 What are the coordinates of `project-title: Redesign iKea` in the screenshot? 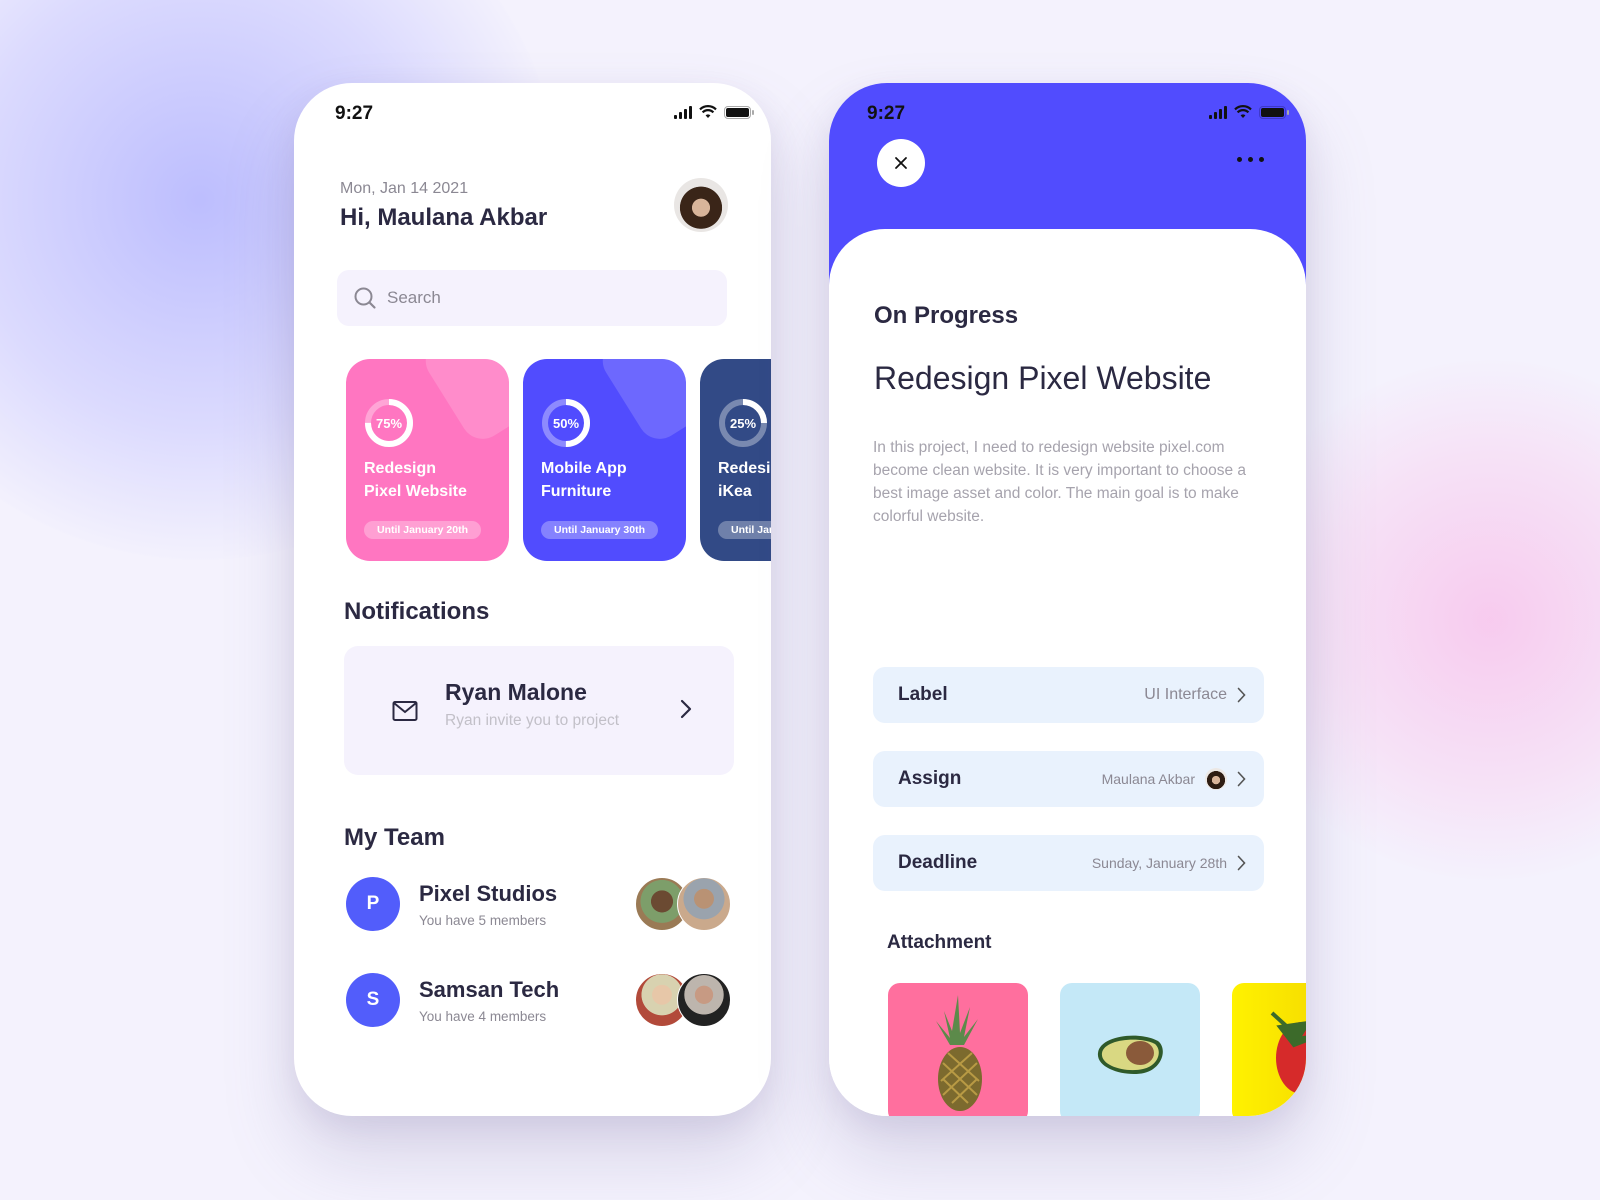 It's located at (744, 480).